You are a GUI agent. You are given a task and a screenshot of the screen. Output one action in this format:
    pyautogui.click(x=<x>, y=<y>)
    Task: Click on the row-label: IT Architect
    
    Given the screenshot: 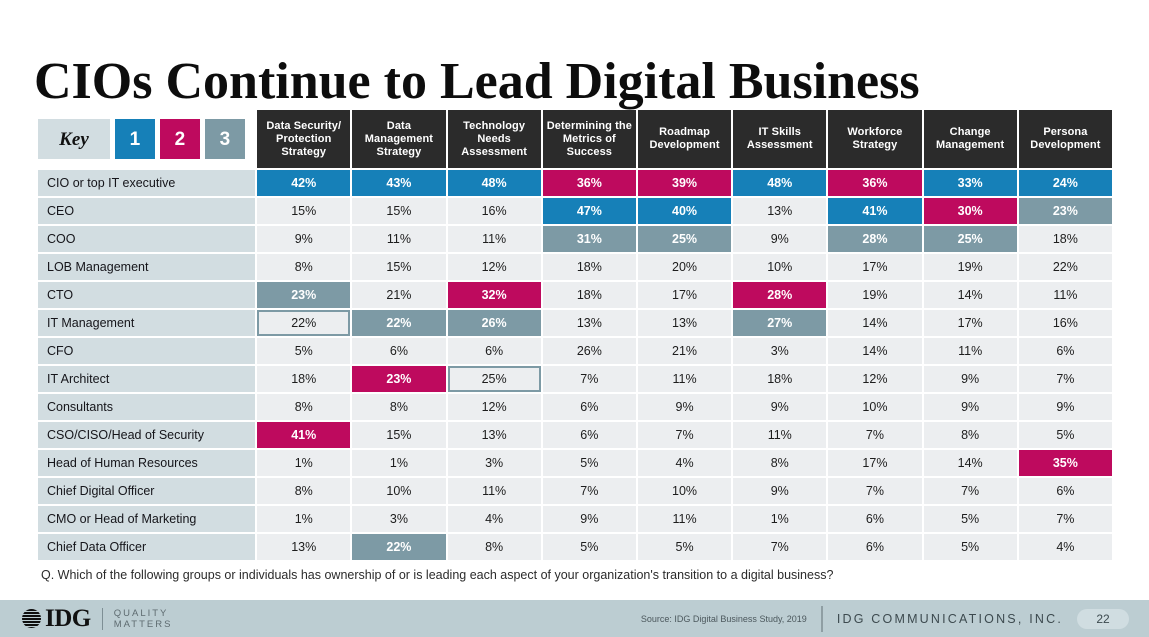 What is the action you would take?
    pyautogui.click(x=147, y=379)
    